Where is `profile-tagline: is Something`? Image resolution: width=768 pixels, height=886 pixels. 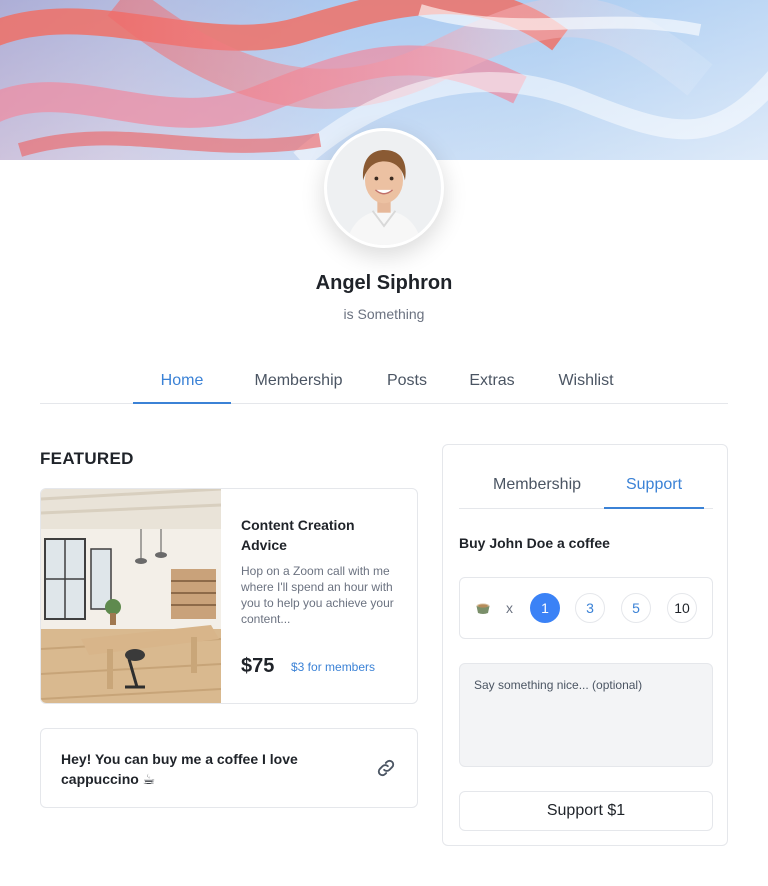
profile-tagline: is Something is located at coordinates (384, 314).